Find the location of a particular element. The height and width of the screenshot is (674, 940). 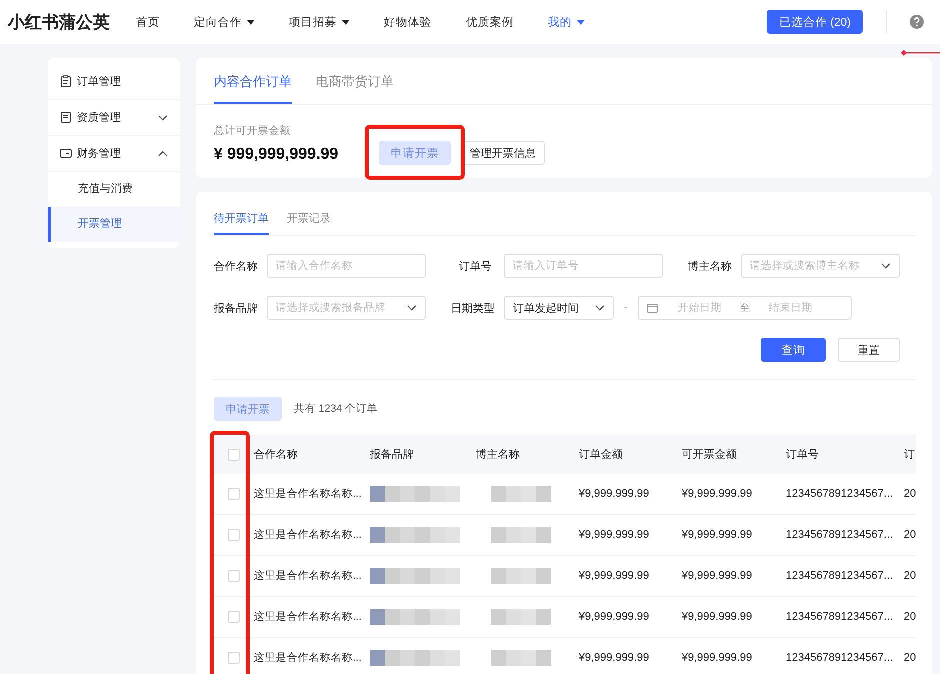

tab: 电商带货订单 is located at coordinates (355, 81).